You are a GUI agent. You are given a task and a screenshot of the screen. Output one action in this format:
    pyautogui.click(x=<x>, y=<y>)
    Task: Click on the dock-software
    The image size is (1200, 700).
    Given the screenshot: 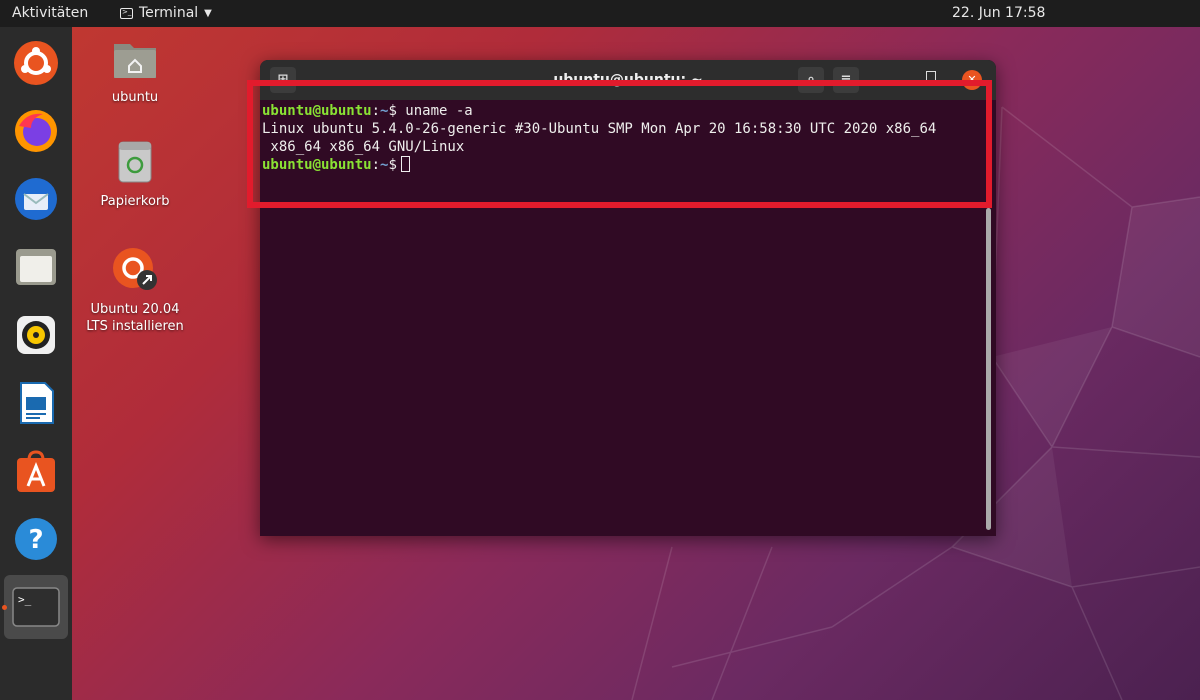 What is the action you would take?
    pyautogui.click(x=36, y=471)
    